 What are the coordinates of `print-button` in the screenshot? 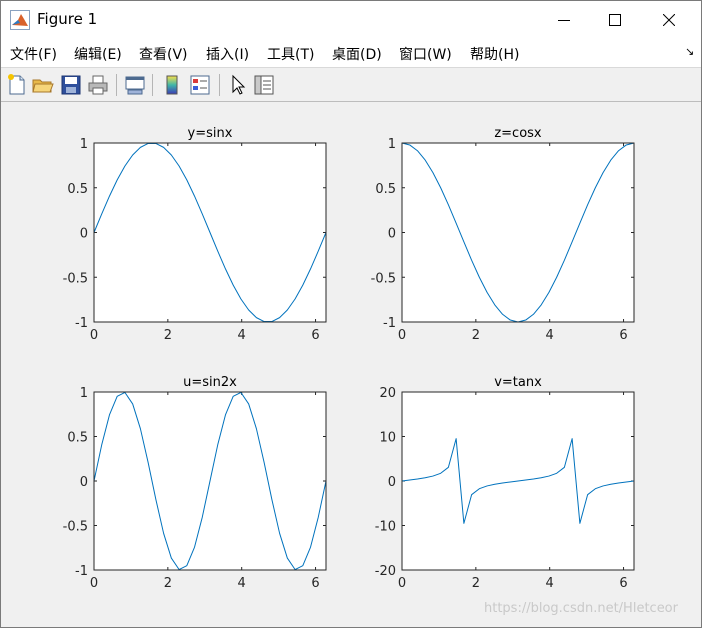 It's located at (98, 85).